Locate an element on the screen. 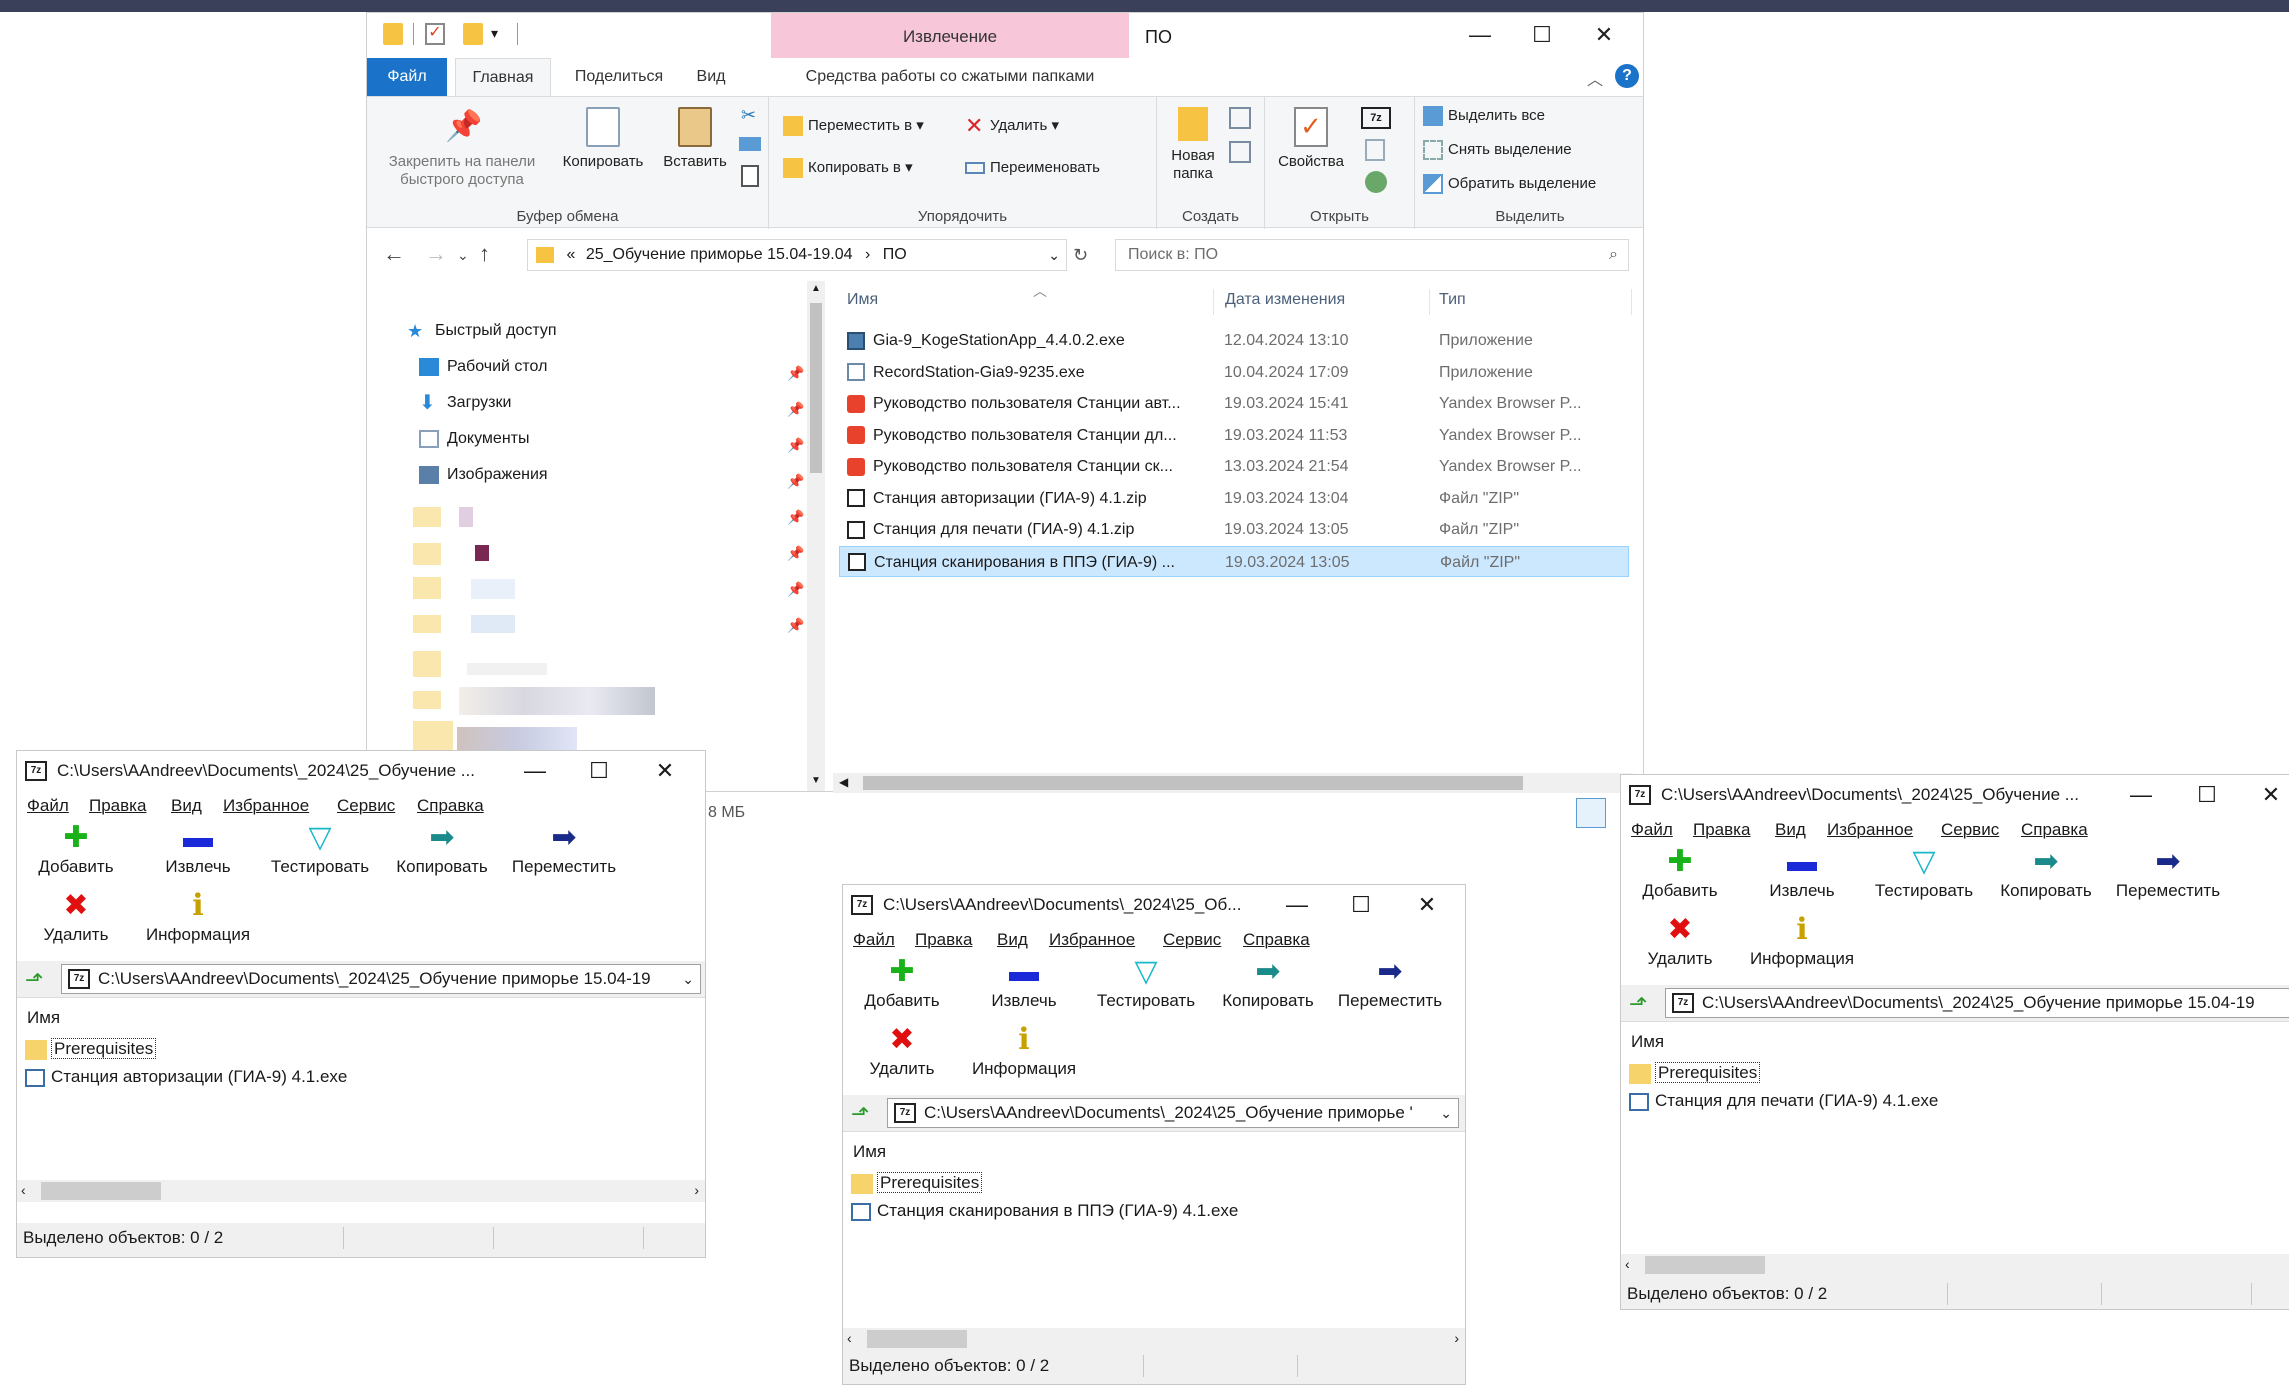 Image resolution: width=2289 pixels, height=1385 pixels. new-item-icon is located at coordinates (1240, 118).